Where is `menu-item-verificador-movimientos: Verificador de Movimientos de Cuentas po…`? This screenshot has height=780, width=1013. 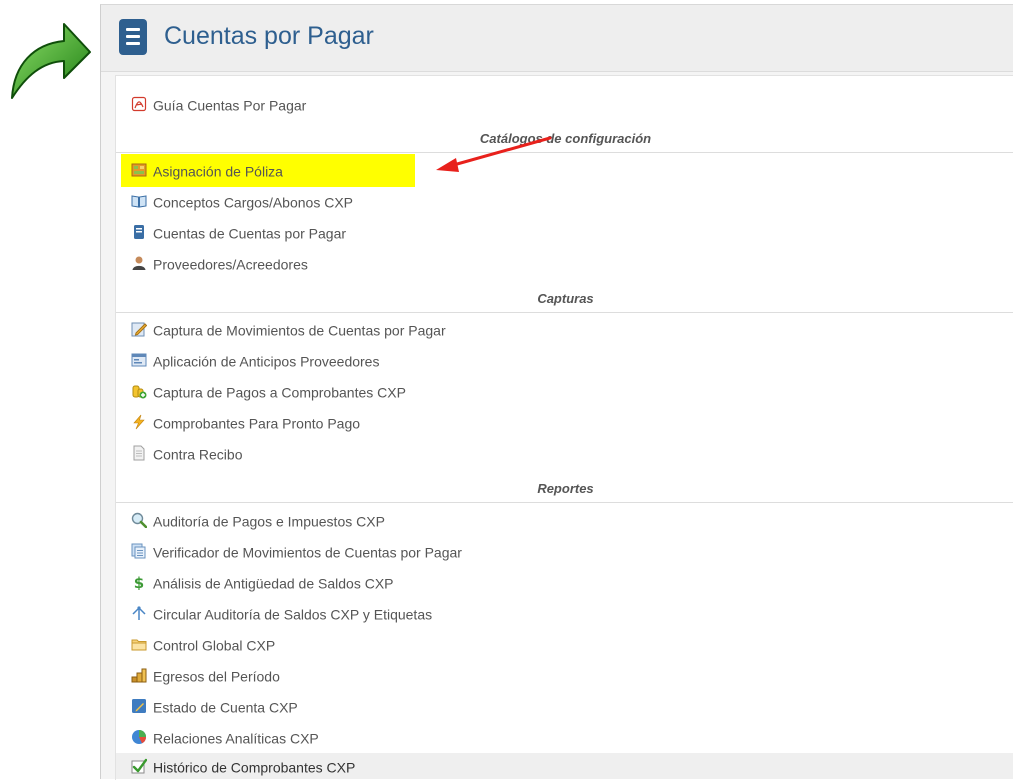
menu-item-verificador-movimientos: Verificador de Movimientos de Cuentas po… is located at coordinates (296, 551).